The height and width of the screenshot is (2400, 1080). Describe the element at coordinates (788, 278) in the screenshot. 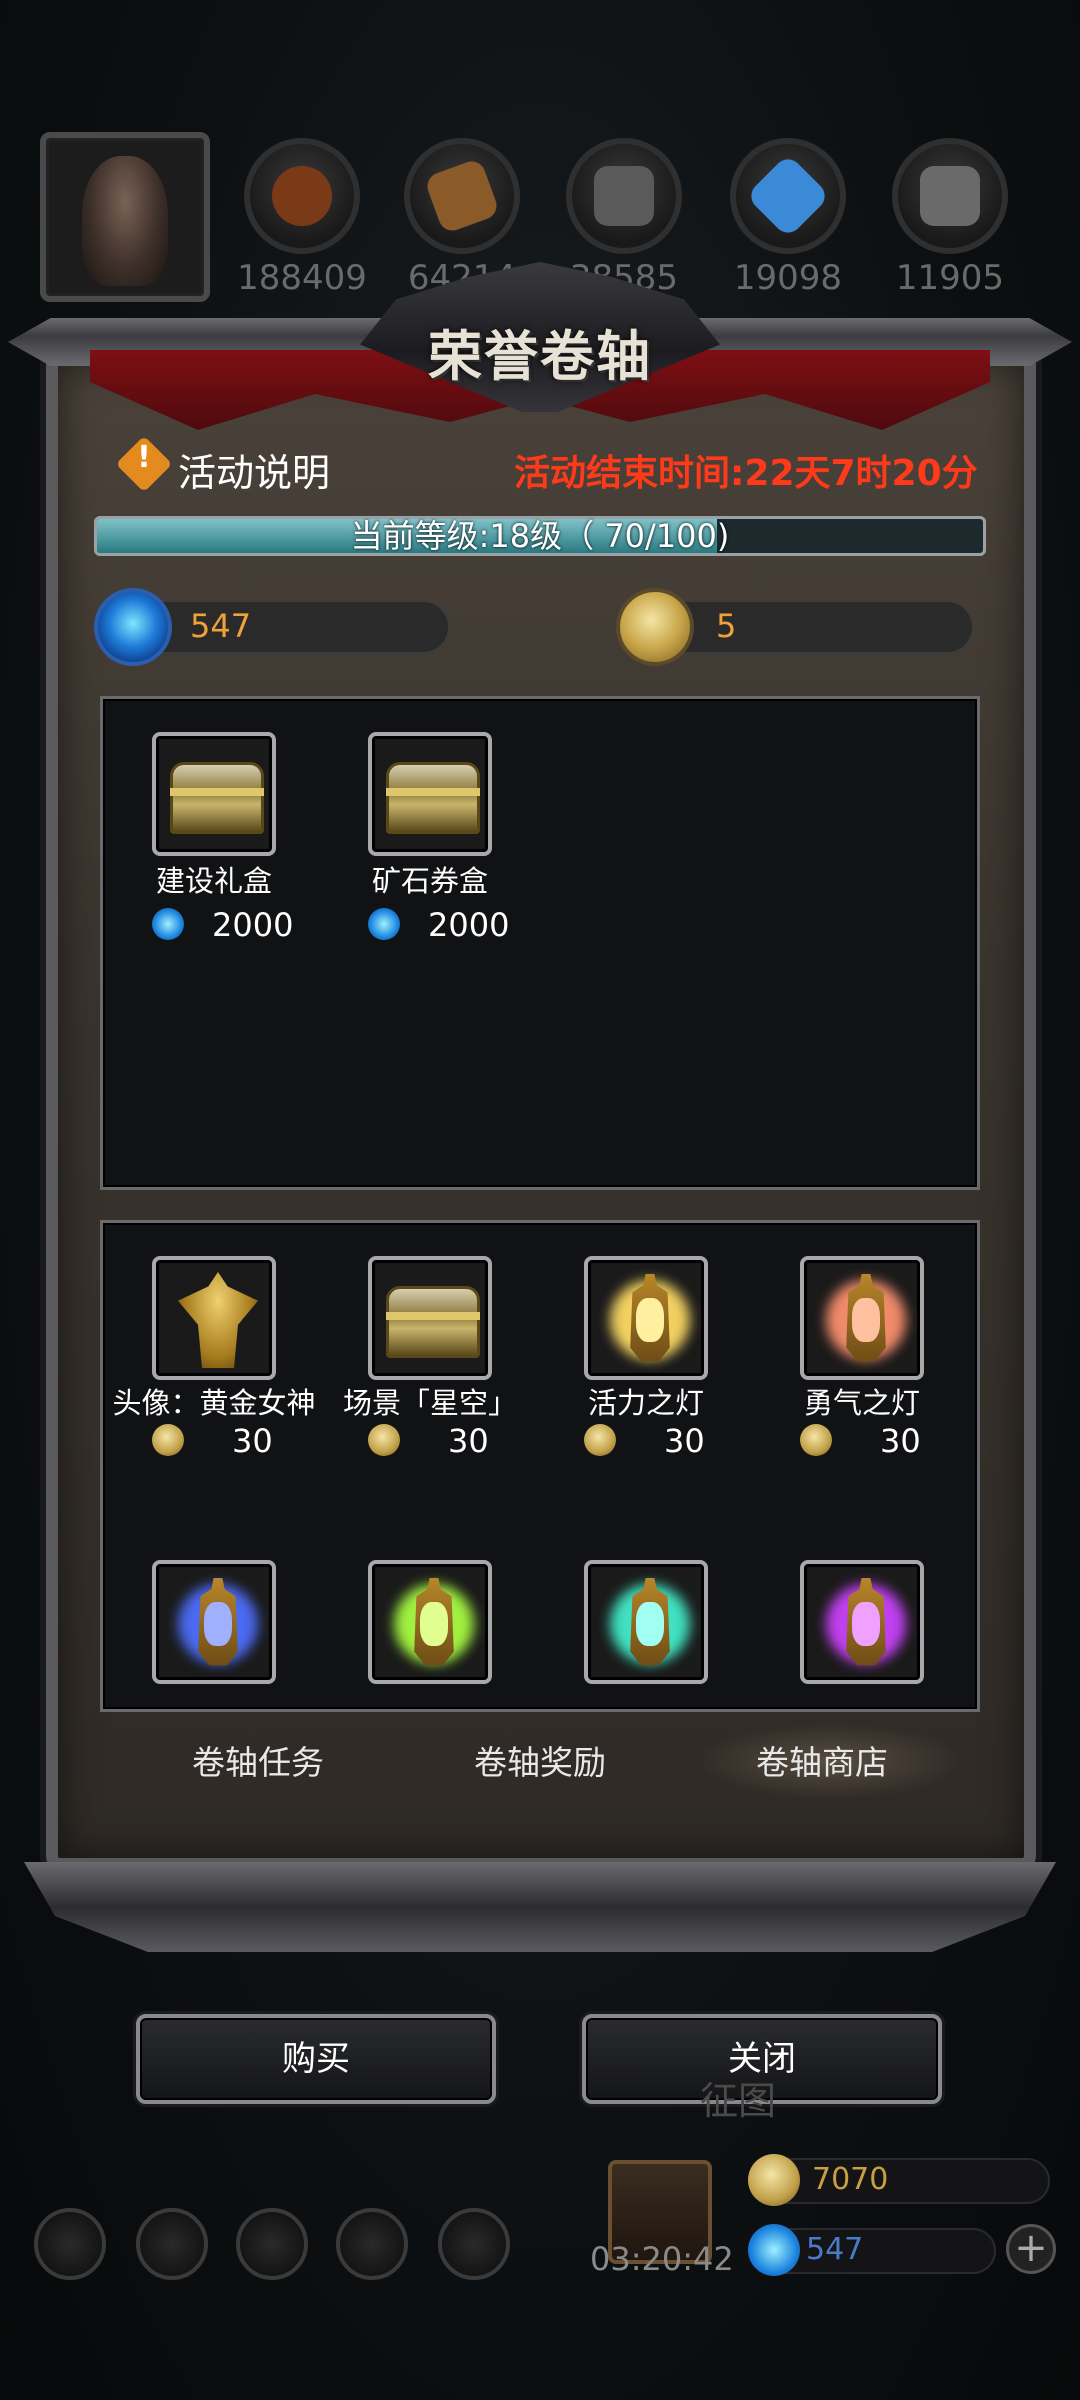

I see `crystal-value: 19098` at that location.